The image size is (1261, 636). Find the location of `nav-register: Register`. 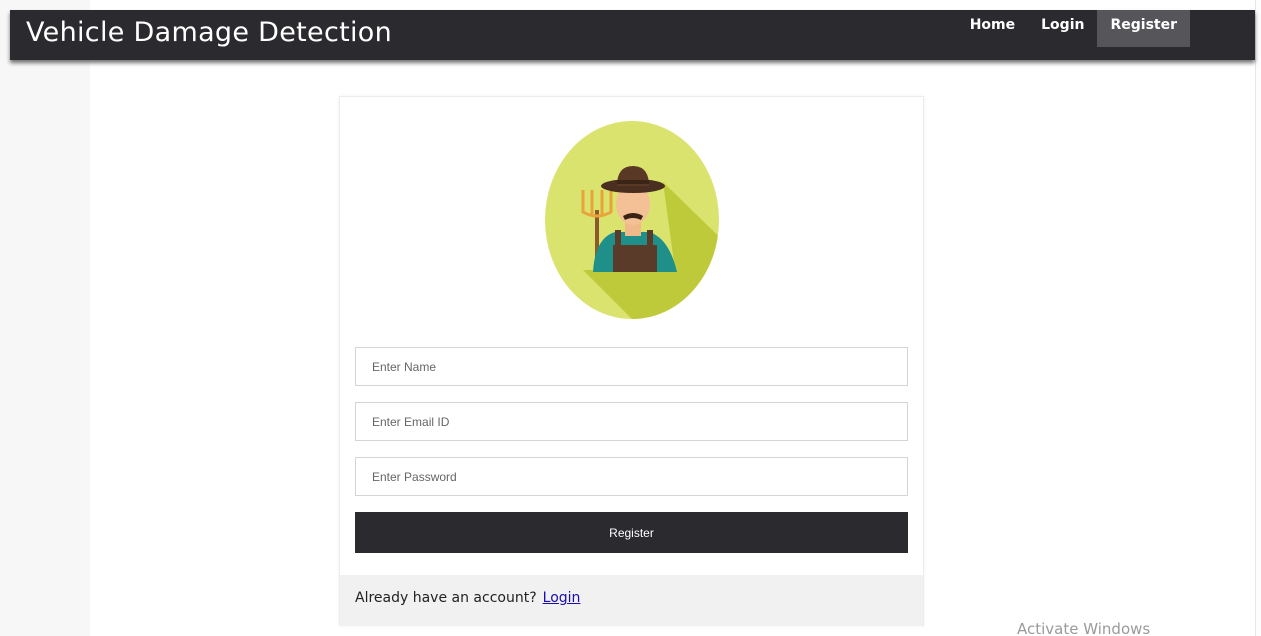

nav-register: Register is located at coordinates (1143, 28).